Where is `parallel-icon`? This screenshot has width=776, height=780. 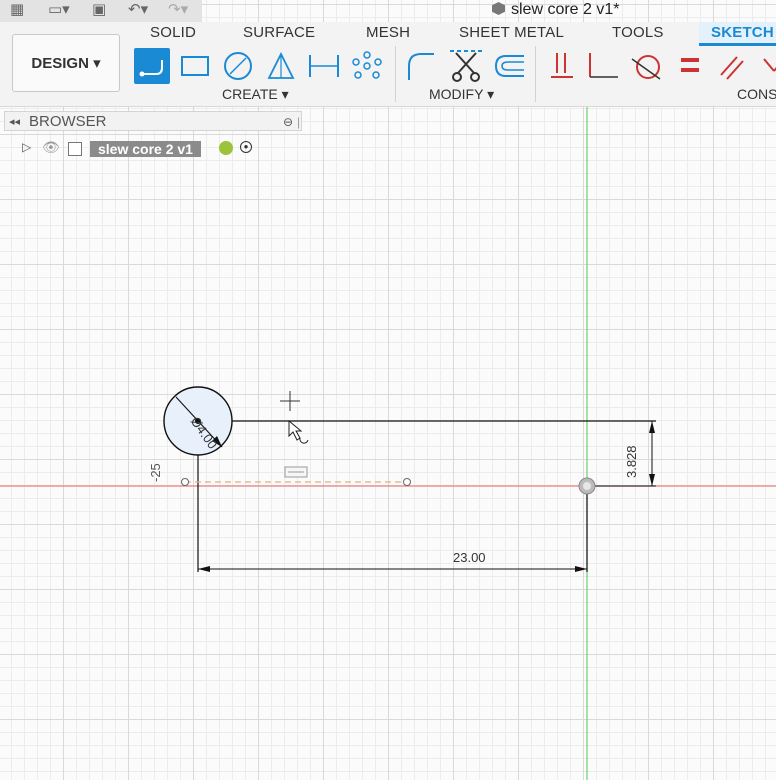 parallel-icon is located at coordinates (732, 68).